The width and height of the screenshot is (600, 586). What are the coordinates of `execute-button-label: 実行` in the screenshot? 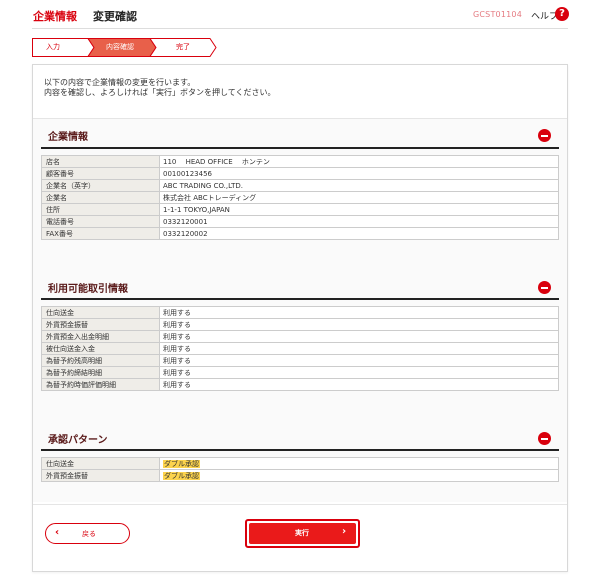 It's located at (302, 533).